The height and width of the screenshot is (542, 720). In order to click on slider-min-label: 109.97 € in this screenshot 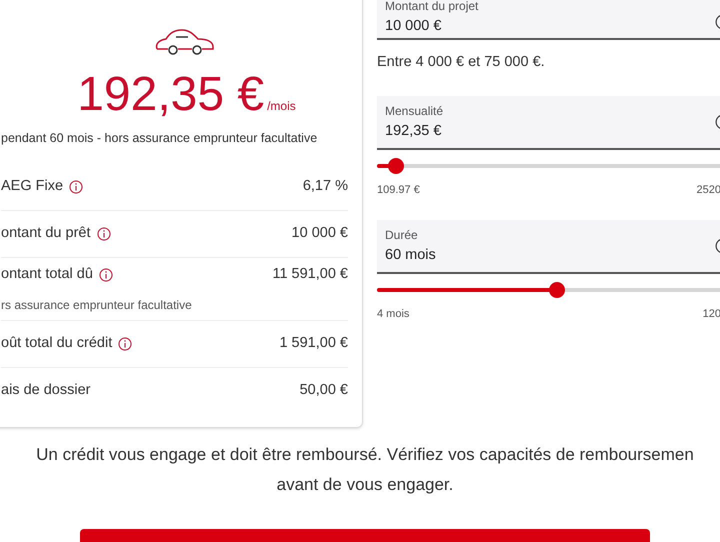, I will do `click(398, 190)`.